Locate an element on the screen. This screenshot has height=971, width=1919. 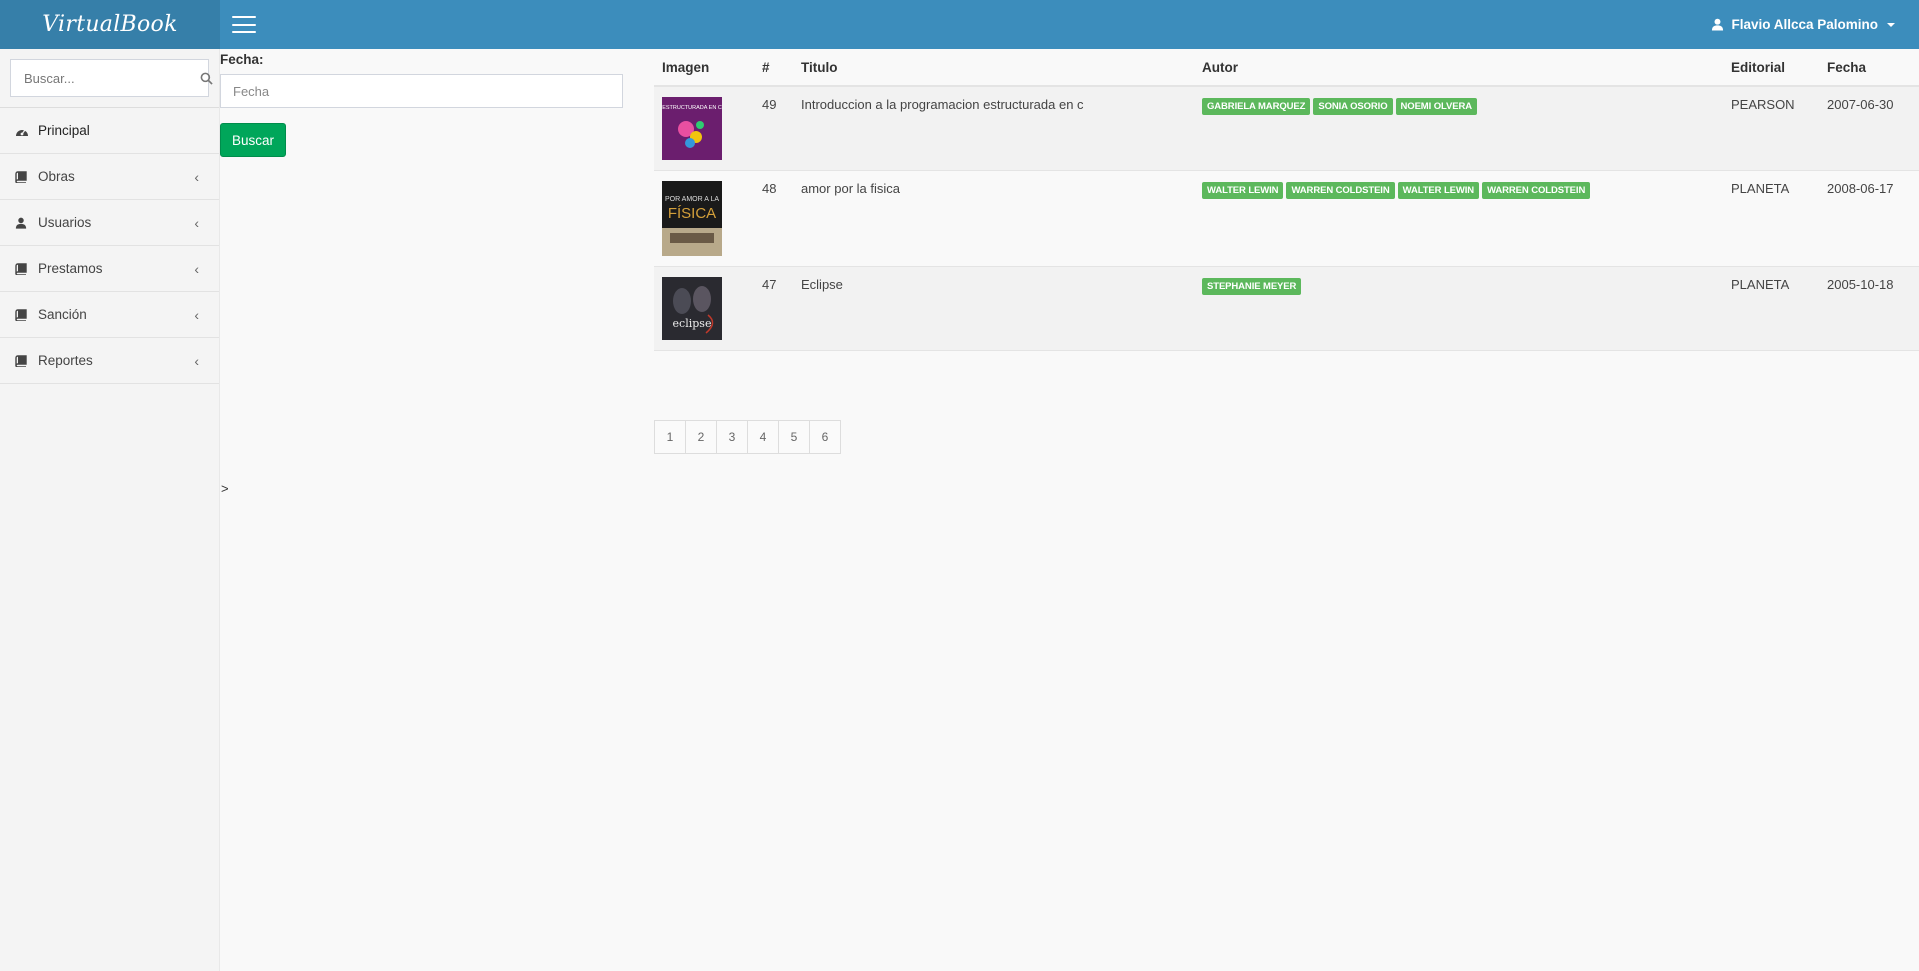
sidebar-item-label: Obras is located at coordinates (56, 176).